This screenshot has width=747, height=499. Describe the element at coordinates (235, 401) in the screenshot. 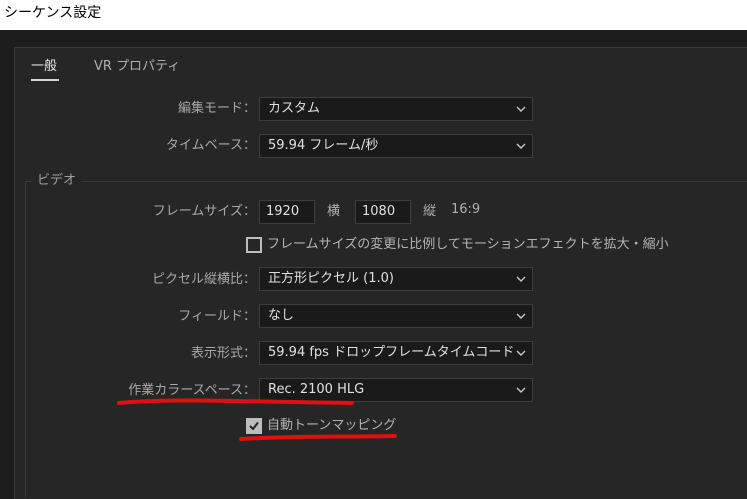

I see `annotation-underline-color-space` at that location.